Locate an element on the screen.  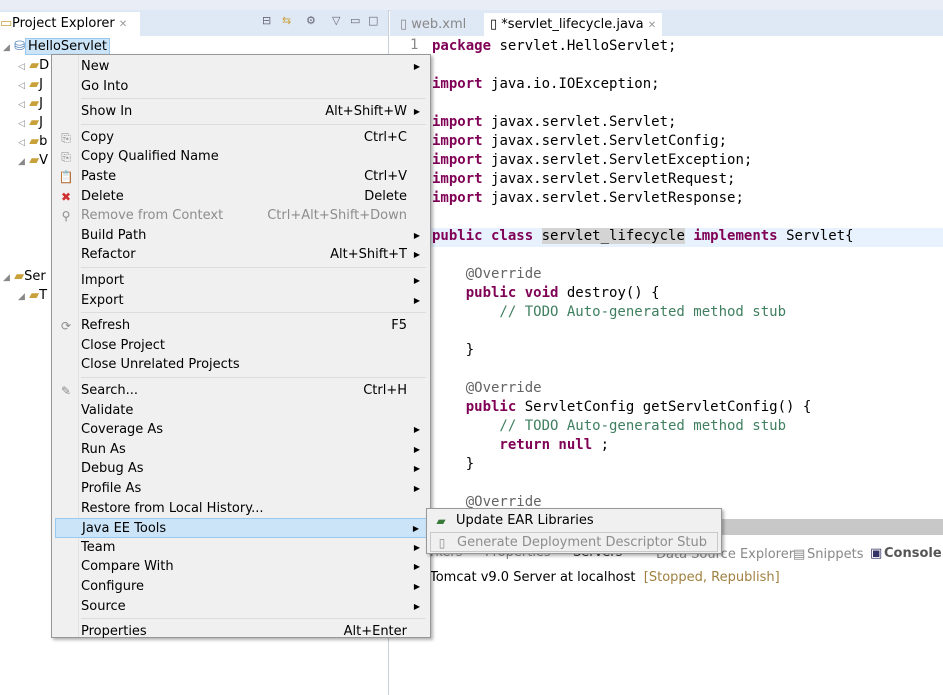
project-label: HelloServlet is located at coordinates (67, 46).